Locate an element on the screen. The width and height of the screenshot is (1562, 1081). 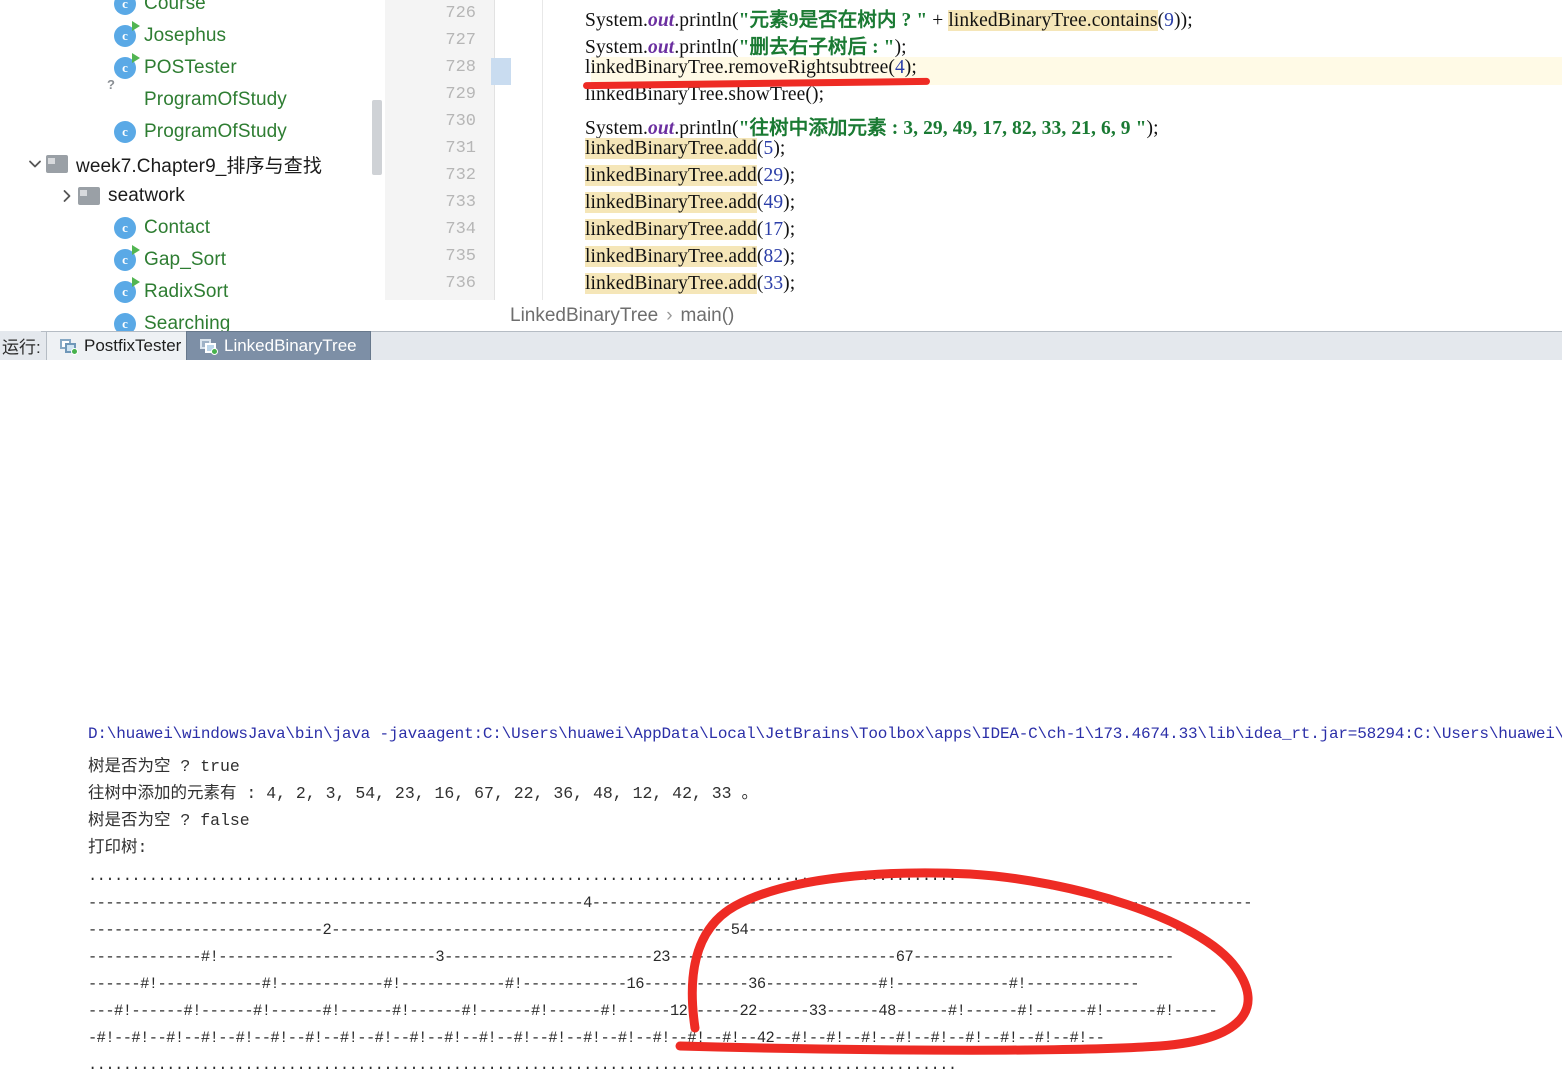
project-tree-item-label: Josephus is located at coordinates (185, 35).